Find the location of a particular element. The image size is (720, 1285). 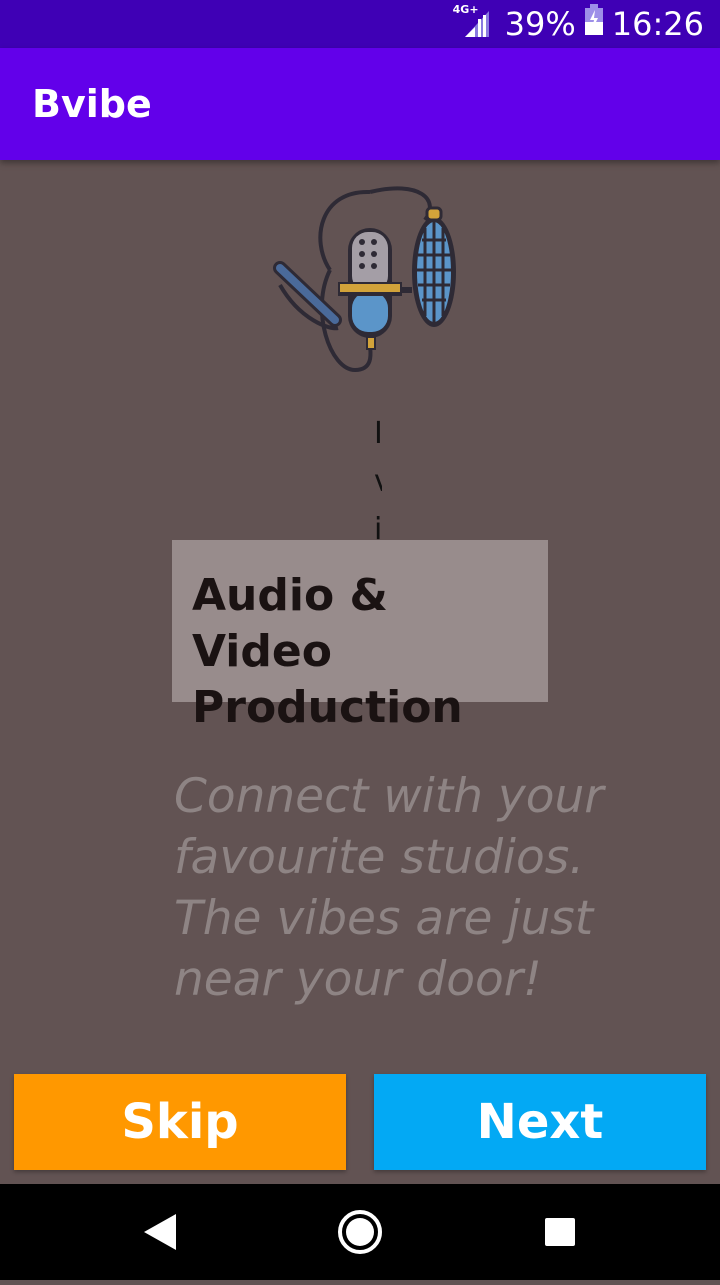

garbled-char: I is located at coordinates (378, 433).